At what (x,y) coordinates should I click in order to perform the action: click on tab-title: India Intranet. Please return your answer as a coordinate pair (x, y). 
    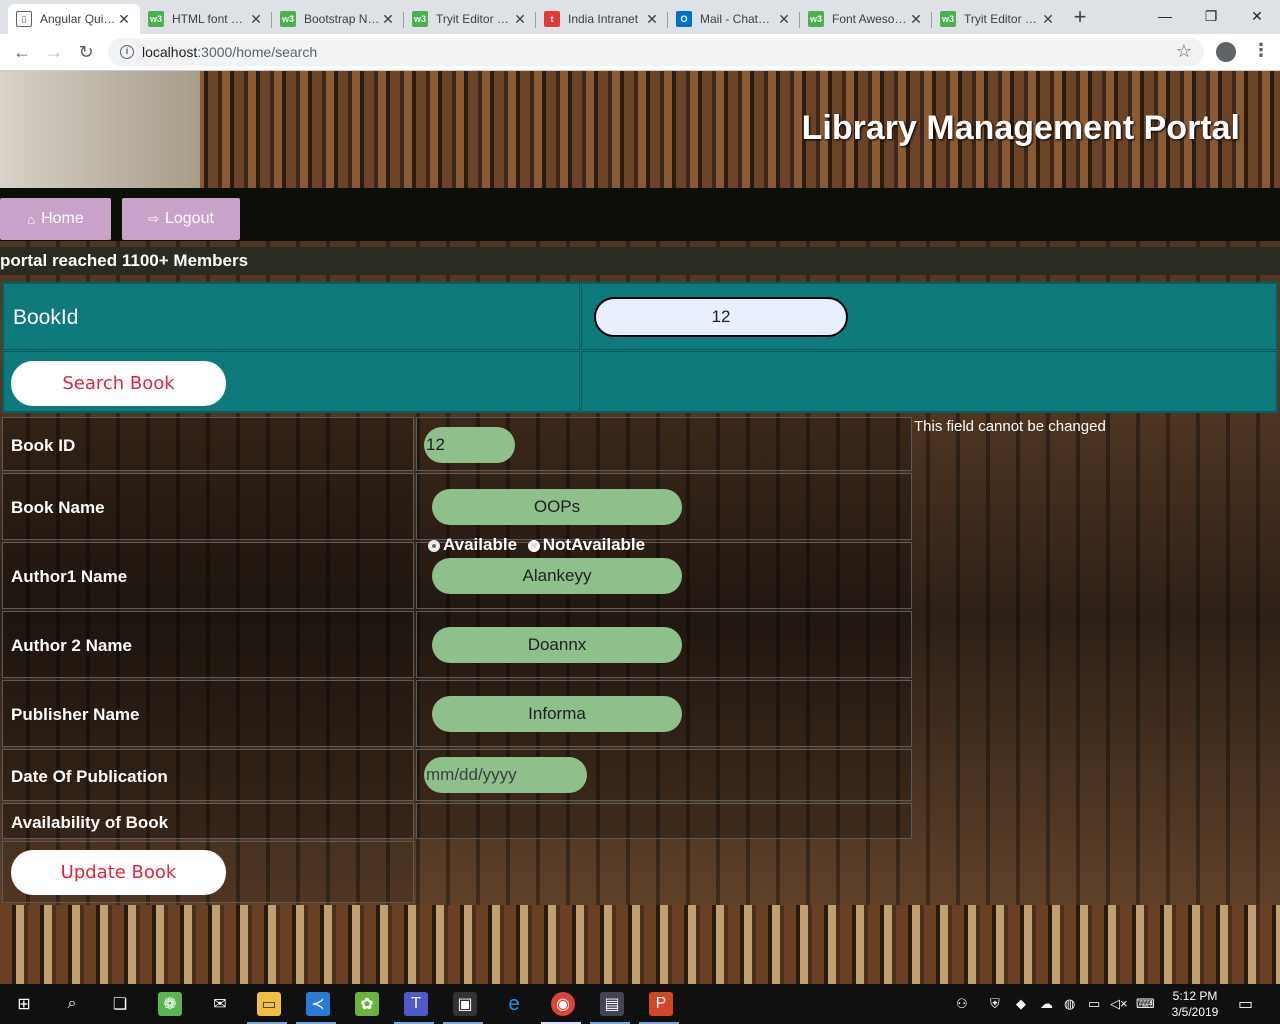
    Looking at the image, I should click on (603, 19).